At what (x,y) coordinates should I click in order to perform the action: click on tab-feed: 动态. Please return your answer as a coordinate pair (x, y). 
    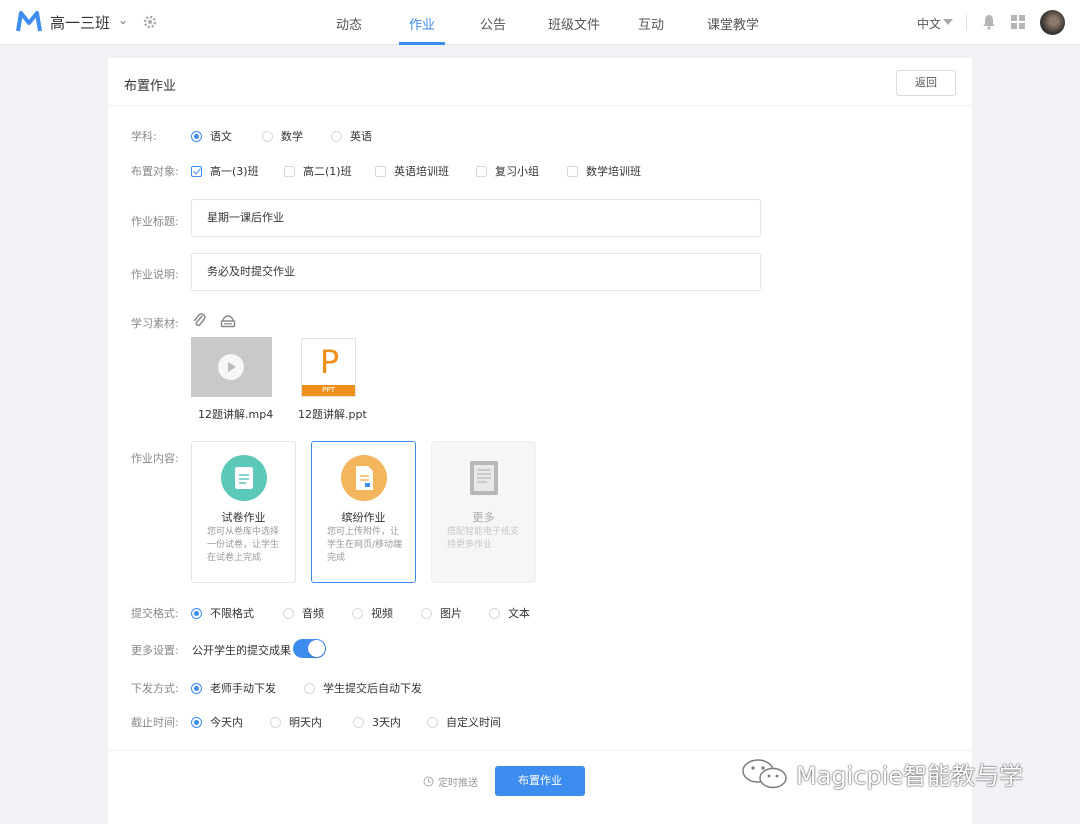
    Looking at the image, I should click on (349, 23).